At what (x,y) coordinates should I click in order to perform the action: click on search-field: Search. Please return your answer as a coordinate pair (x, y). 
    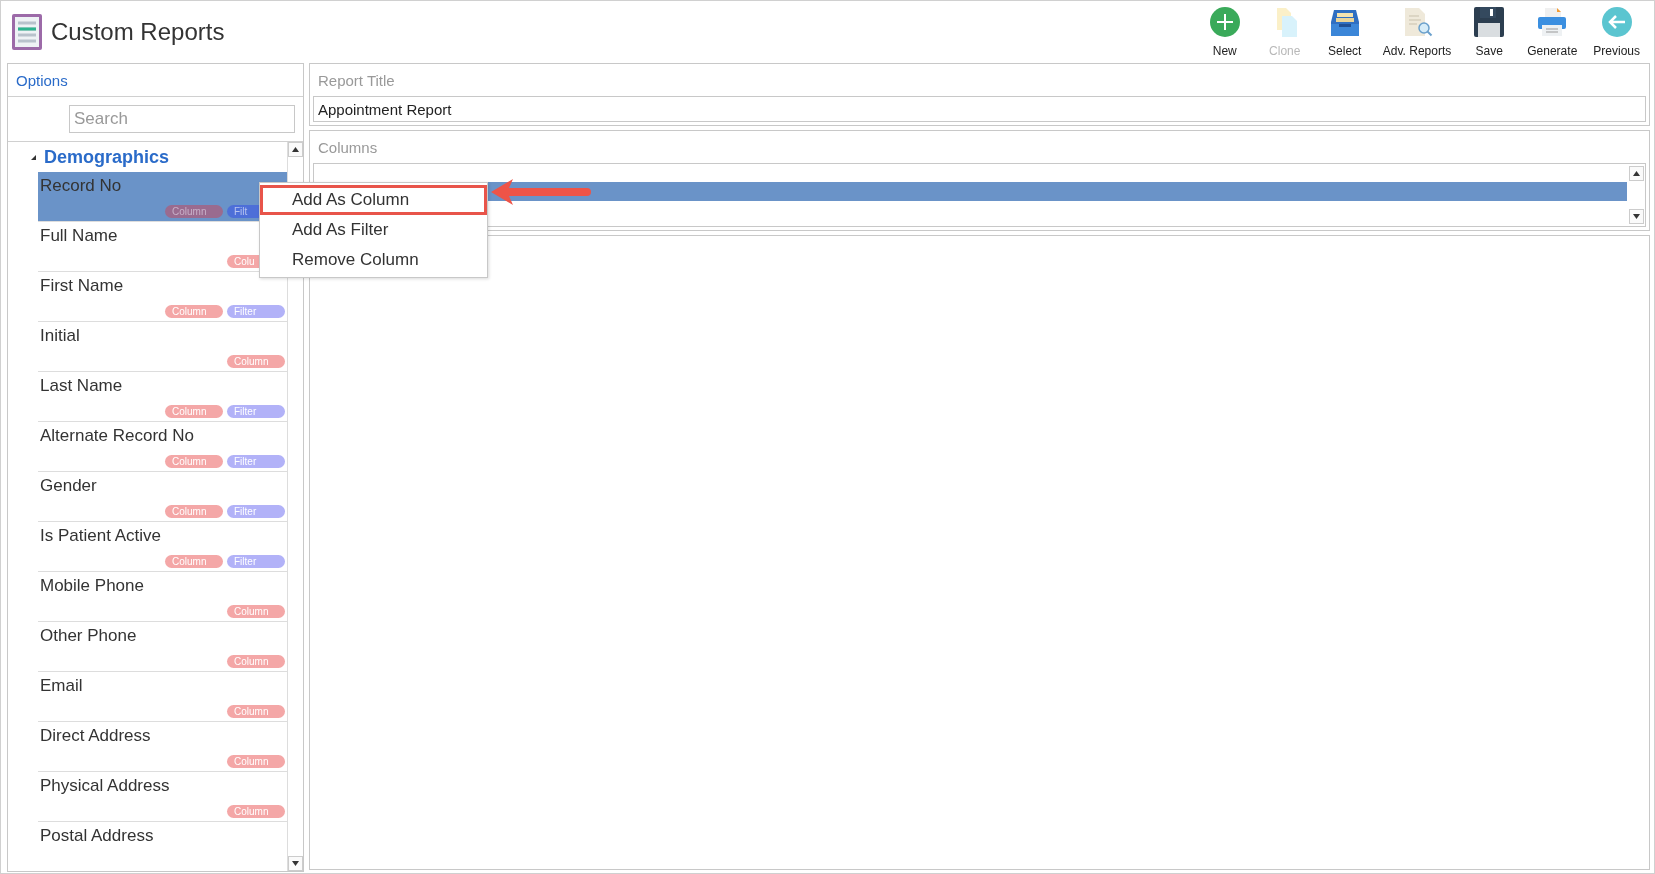
    Looking at the image, I should click on (182, 119).